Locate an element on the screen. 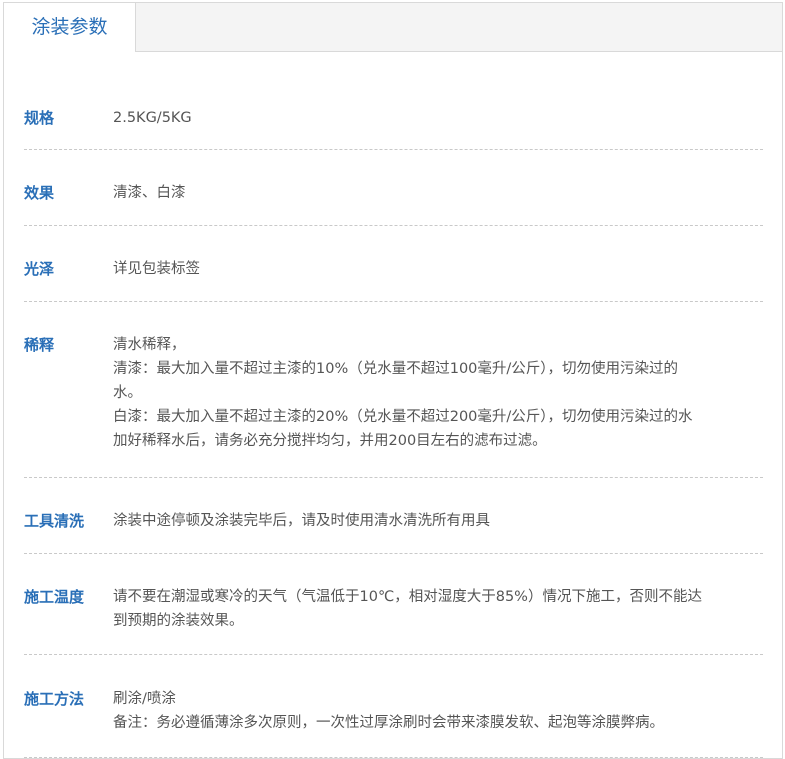 Image resolution: width=785 pixels, height=759 pixels. param-value: 清漆、白漆 is located at coordinates (149, 193).